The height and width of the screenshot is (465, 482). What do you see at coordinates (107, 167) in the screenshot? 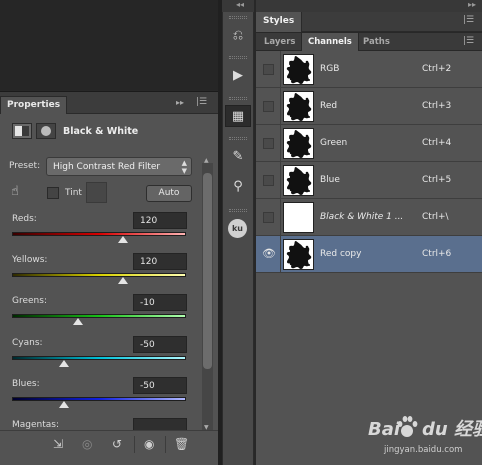
I see `preset-value: High Contrast Red Filter` at bounding box center [107, 167].